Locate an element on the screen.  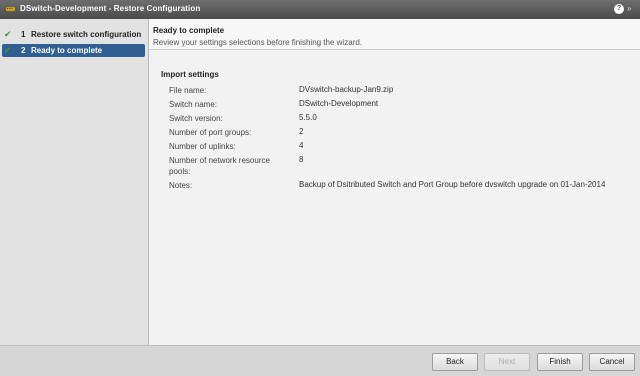
page-title: Ready to complete is located at coordinates (189, 30).